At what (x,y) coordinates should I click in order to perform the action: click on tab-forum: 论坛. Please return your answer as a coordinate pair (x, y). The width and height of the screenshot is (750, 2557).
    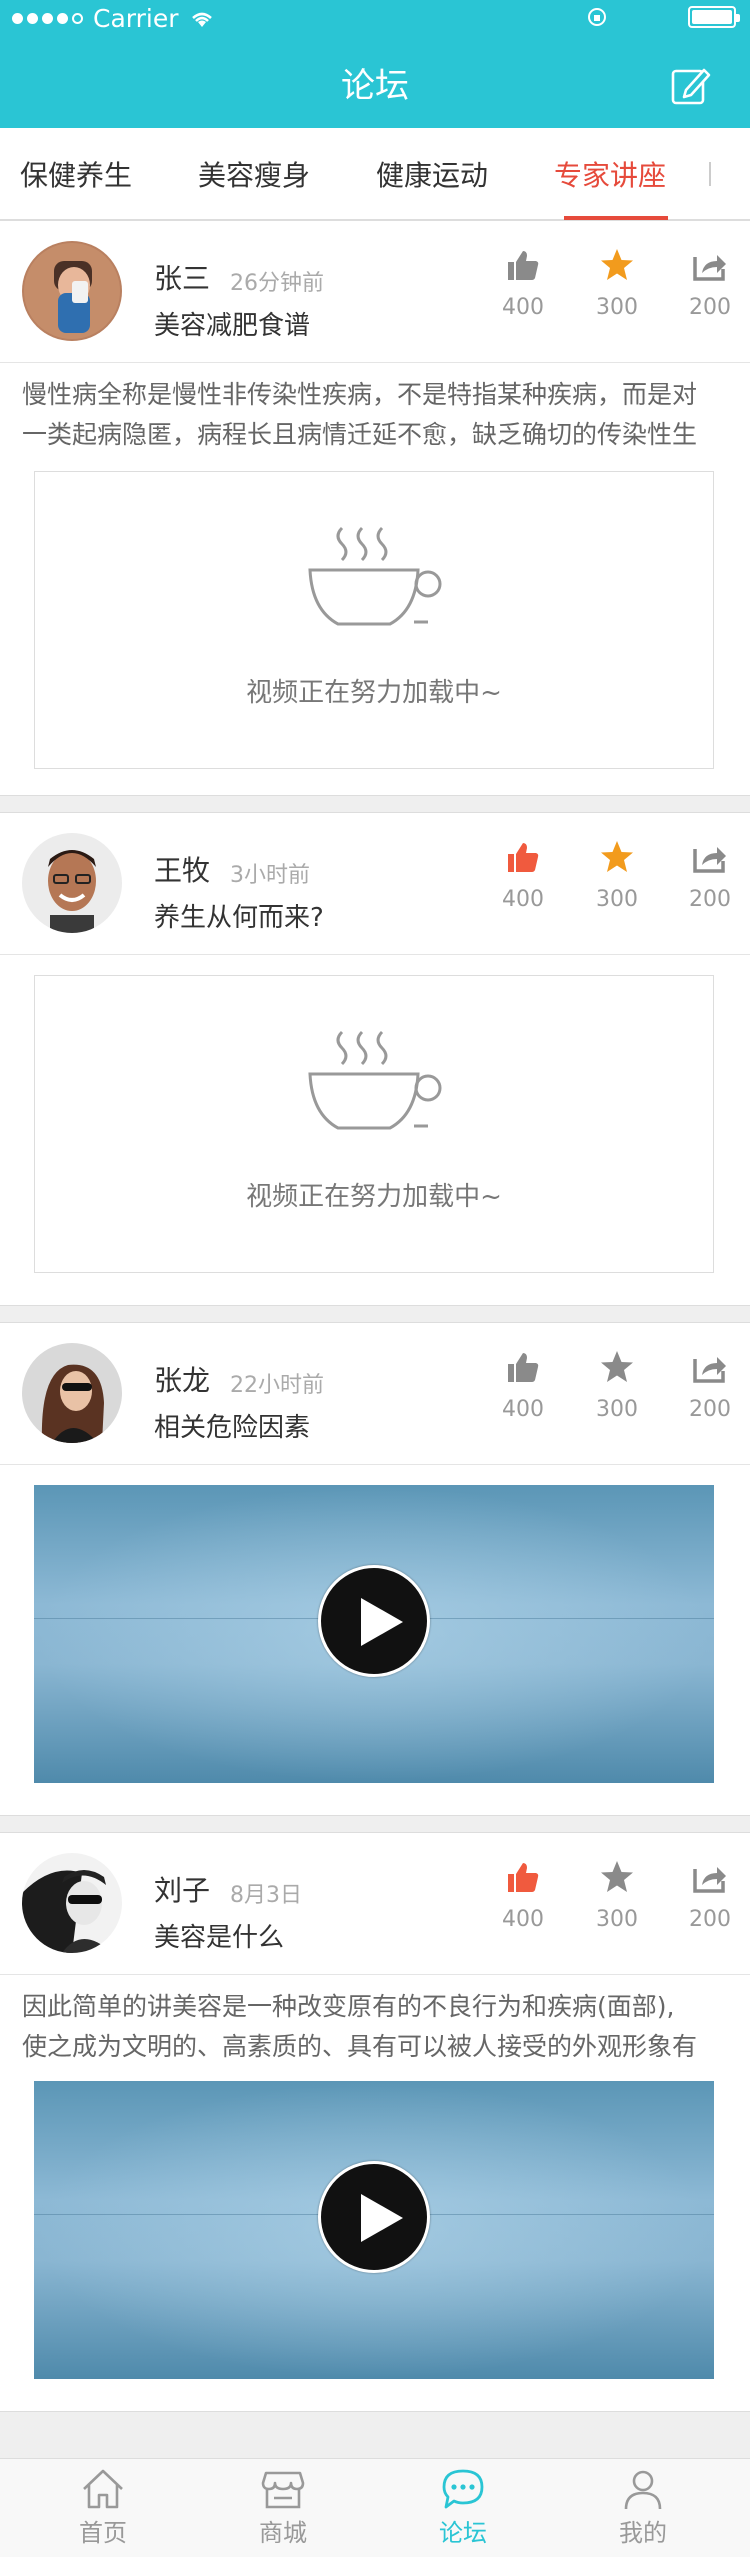
    Looking at the image, I should click on (463, 2507).